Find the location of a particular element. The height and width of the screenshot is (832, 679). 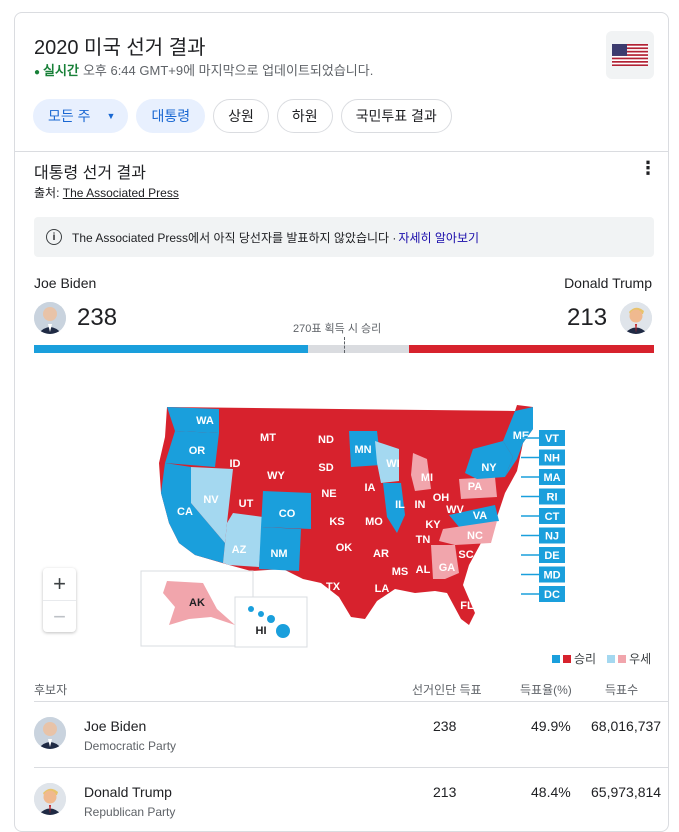

trump-popular-votes: 65,973,814 is located at coordinates (626, 792).